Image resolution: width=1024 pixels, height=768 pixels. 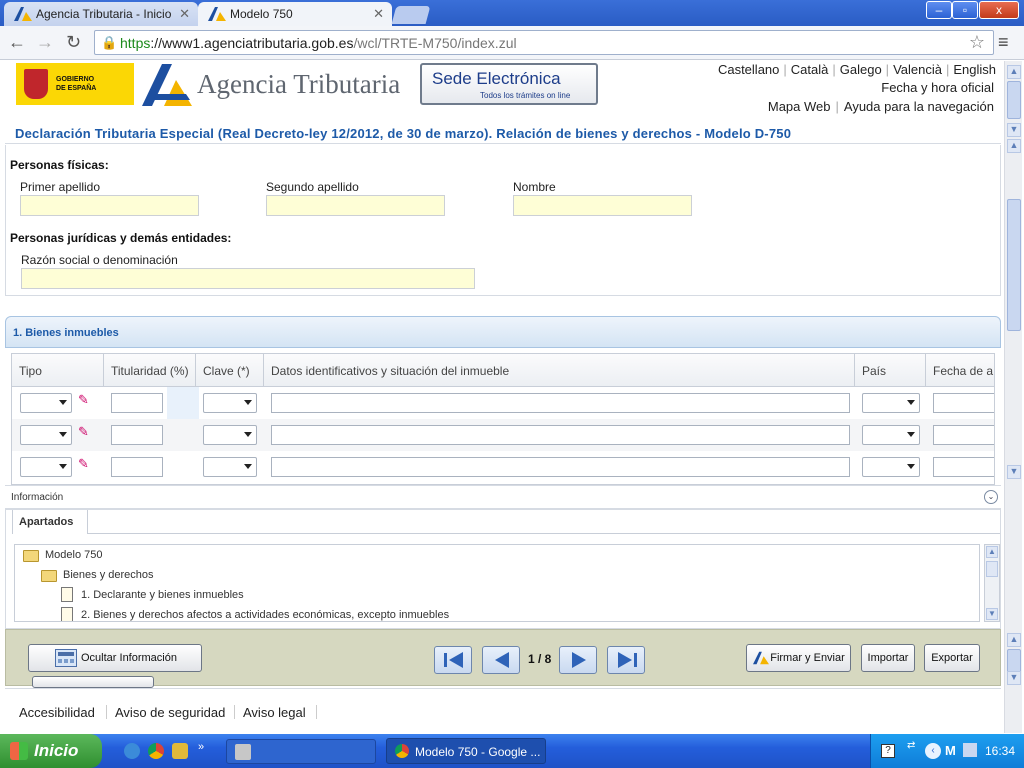 What do you see at coordinates (939, 10) in the screenshot?
I see `minimize-button: –` at bounding box center [939, 10].